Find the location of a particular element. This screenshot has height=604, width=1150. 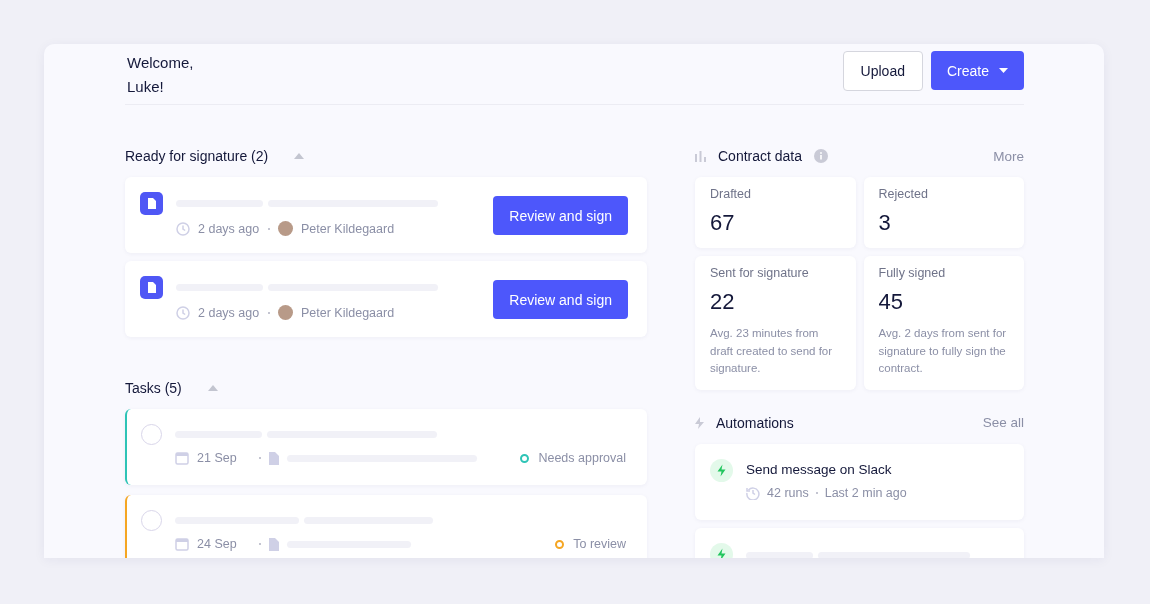

stat-value: 22 is located at coordinates (723, 302).